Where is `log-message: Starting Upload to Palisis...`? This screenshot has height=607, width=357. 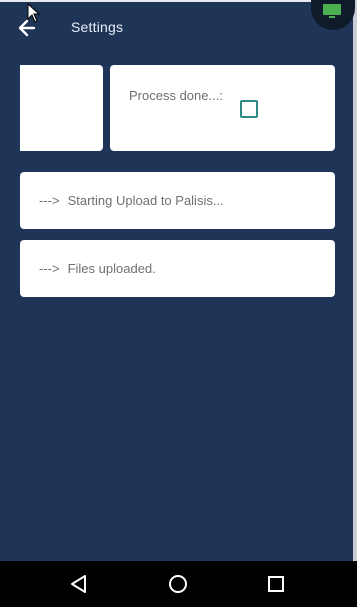
log-message: Starting Upload to Palisis... is located at coordinates (145, 200).